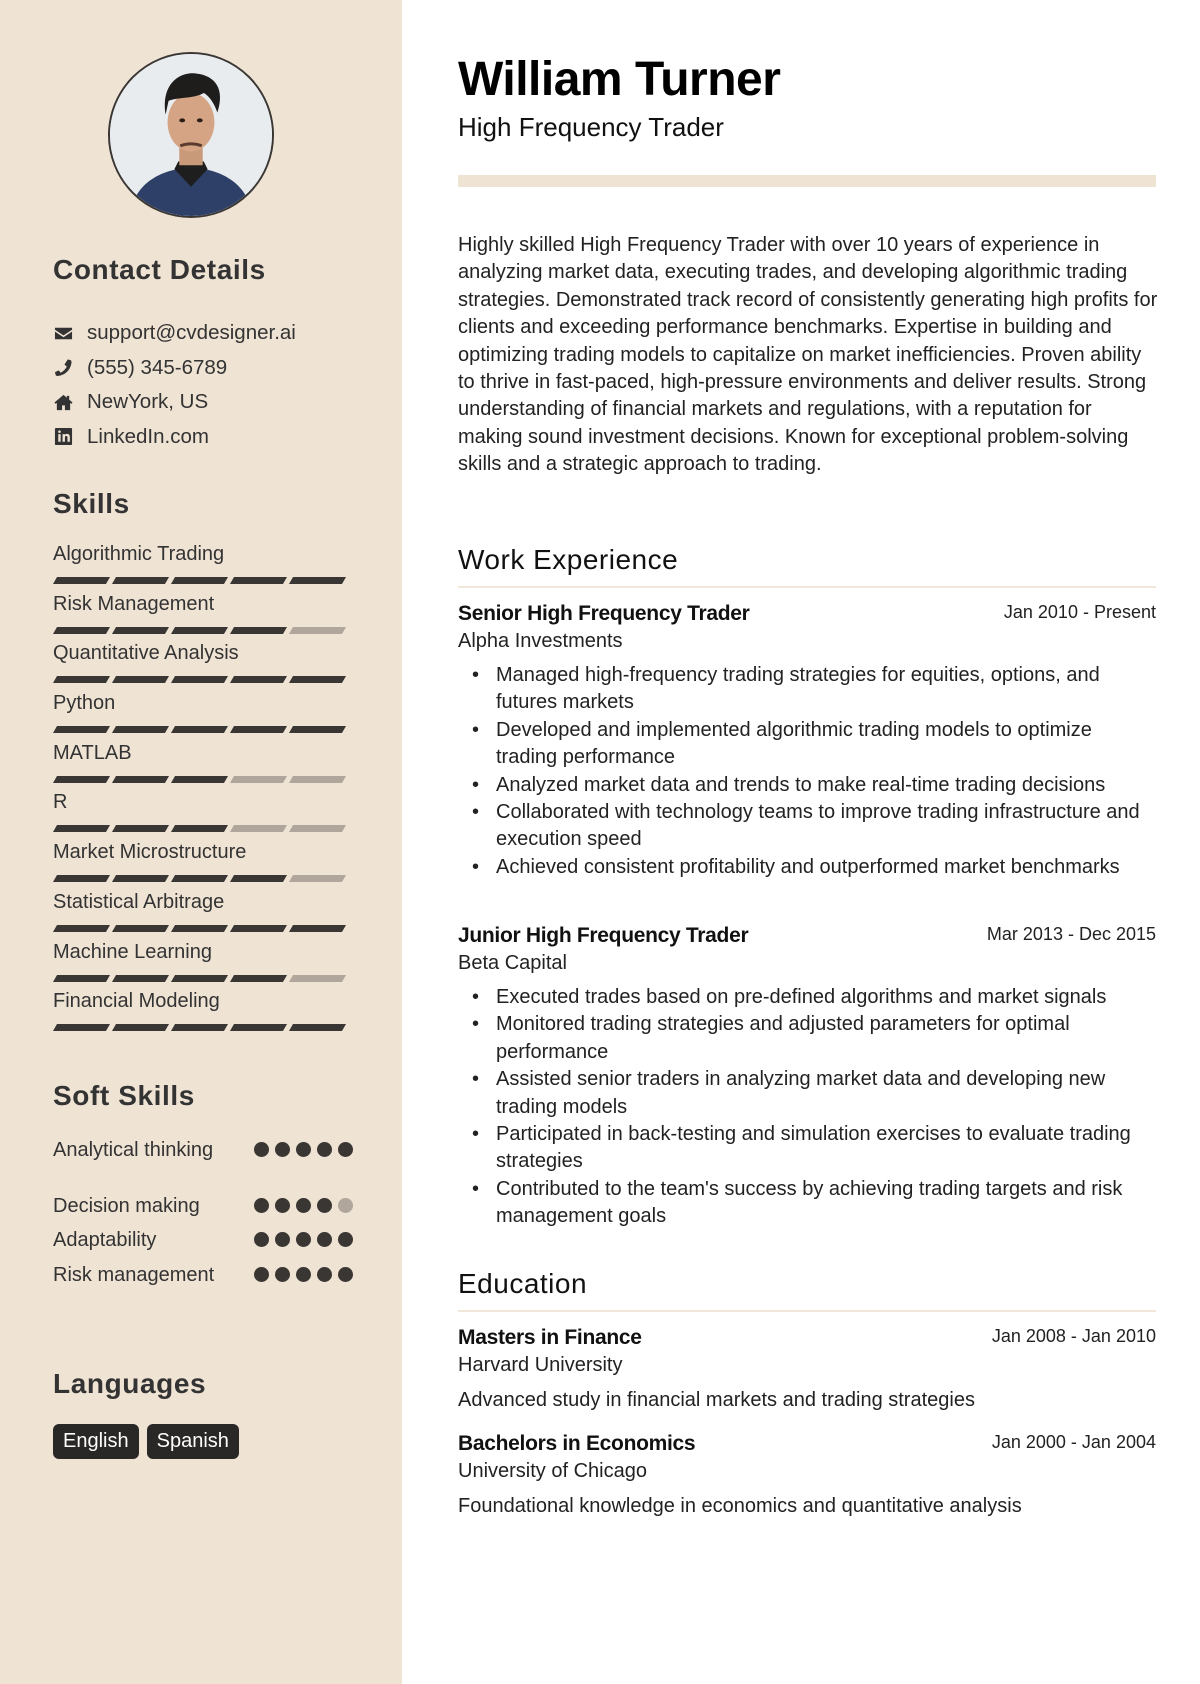 The image size is (1200, 1684). What do you see at coordinates (202, 915) in the screenshot?
I see `skill-item: Statistical Arbitrage` at bounding box center [202, 915].